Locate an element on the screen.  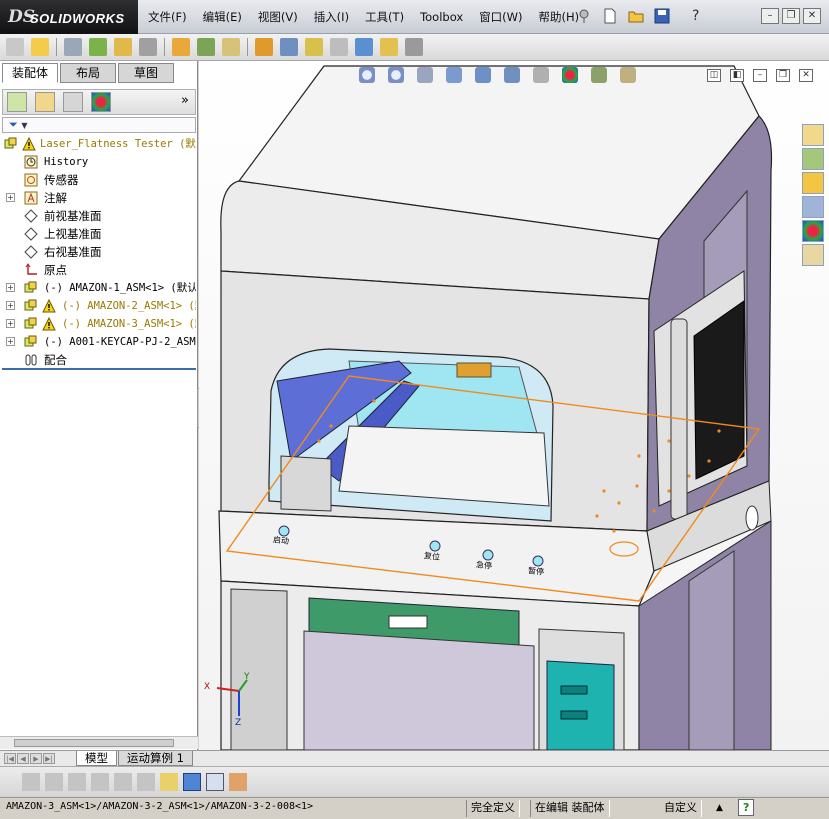
appearances-scenes-icon is located at coordinates (813, 231).